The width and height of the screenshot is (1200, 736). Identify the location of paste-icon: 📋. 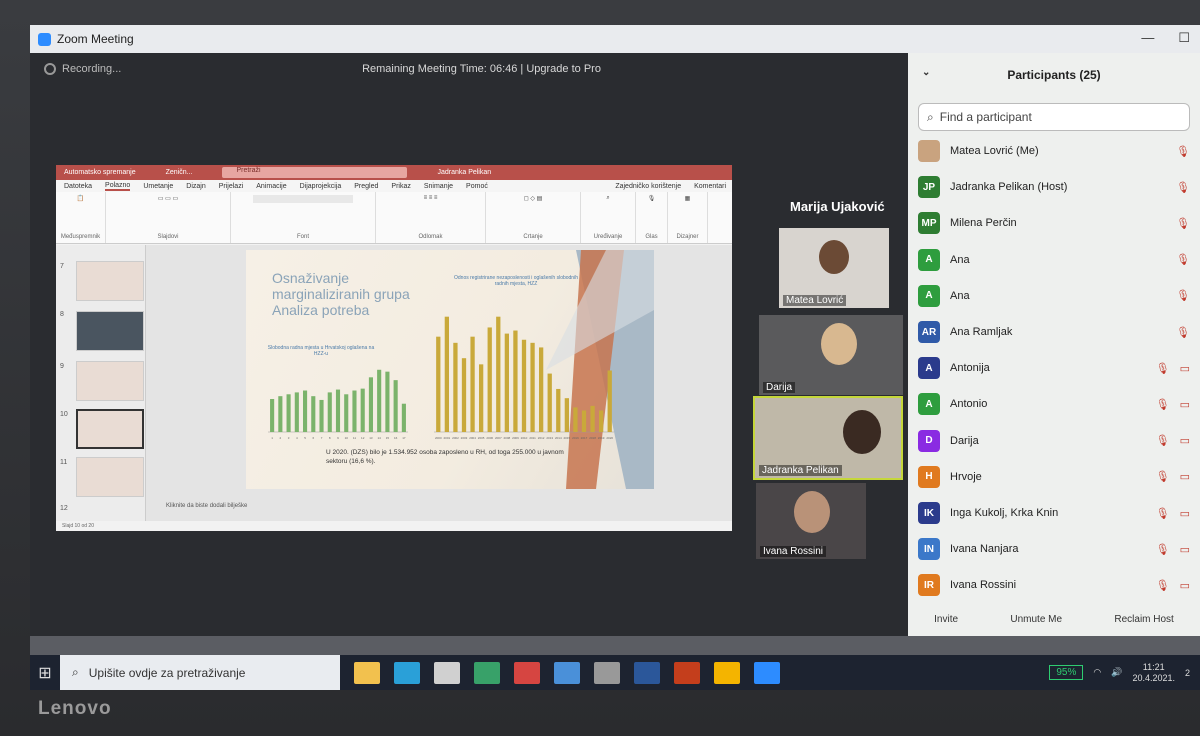
(80, 198).